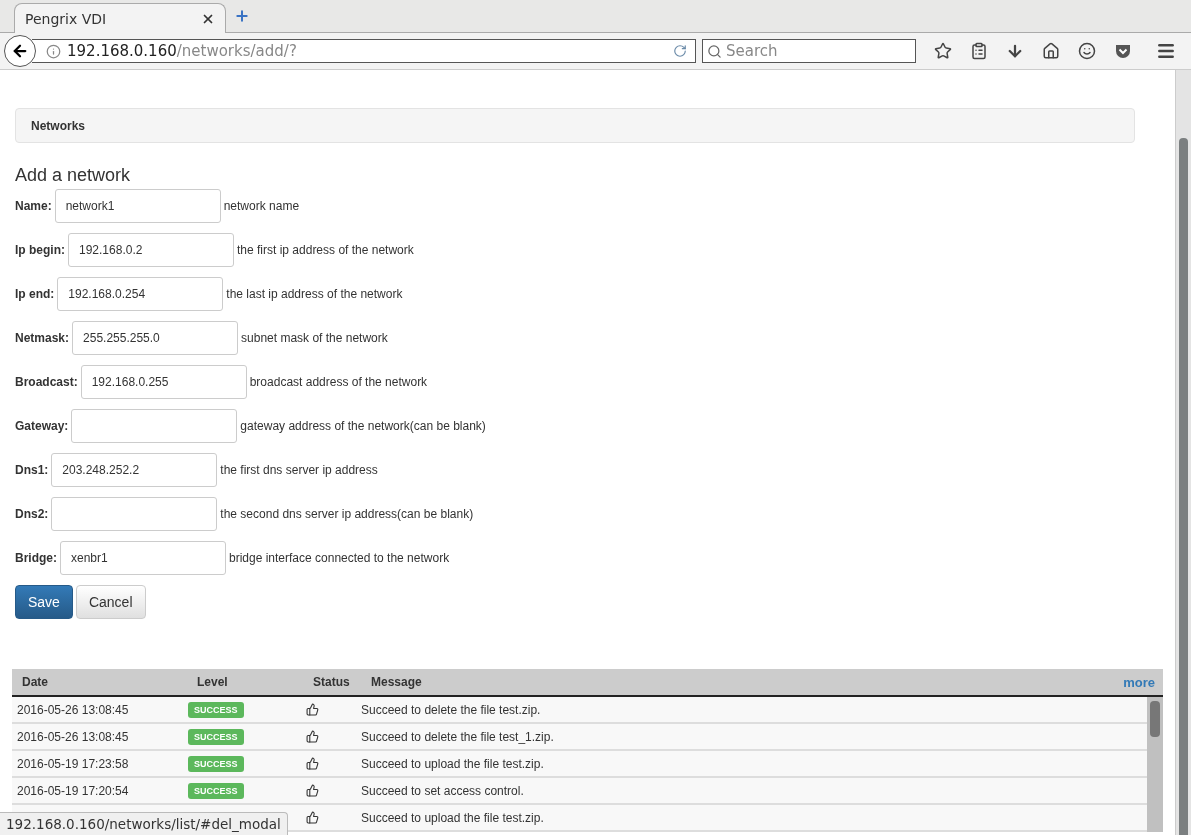 This screenshot has width=1191, height=835. I want to click on input-field: xenbr1, so click(143, 558).